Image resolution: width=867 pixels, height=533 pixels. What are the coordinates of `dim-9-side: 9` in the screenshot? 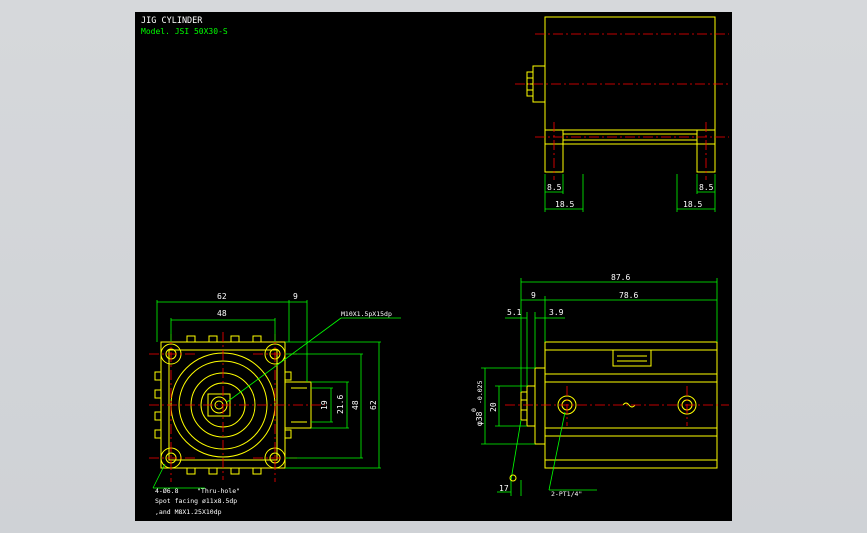 It's located at (533, 295).